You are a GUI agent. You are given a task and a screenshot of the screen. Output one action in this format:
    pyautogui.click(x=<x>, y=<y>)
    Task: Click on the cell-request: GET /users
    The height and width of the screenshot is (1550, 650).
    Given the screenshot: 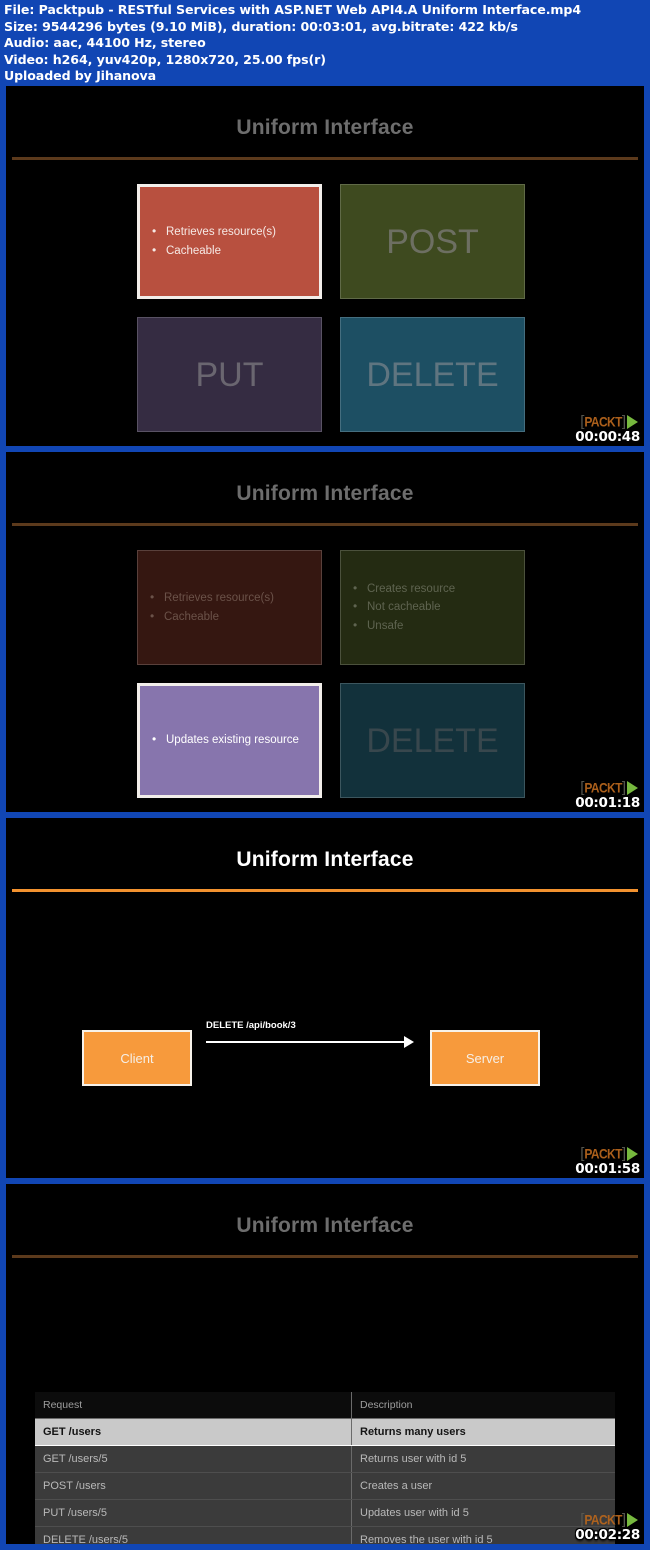 What is the action you would take?
    pyautogui.click(x=193, y=1432)
    